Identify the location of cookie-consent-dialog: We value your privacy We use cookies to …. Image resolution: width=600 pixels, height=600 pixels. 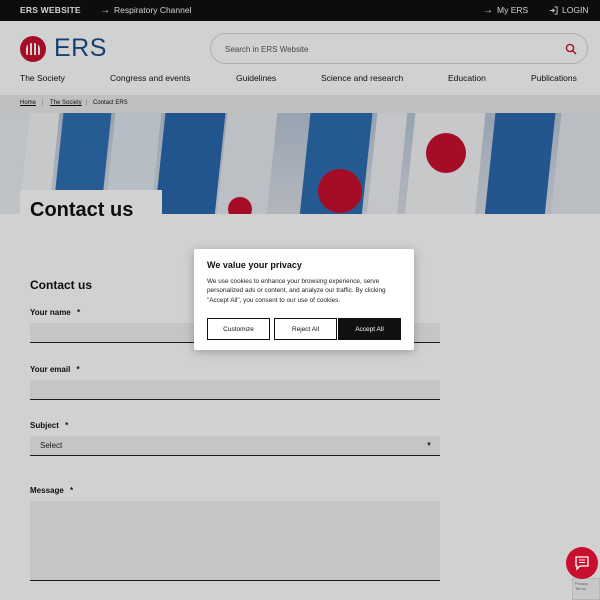
(304, 299).